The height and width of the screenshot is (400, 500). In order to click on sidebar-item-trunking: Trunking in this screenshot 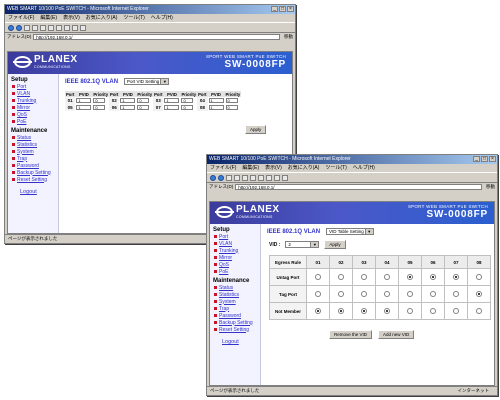, I will do `click(235, 250)`.